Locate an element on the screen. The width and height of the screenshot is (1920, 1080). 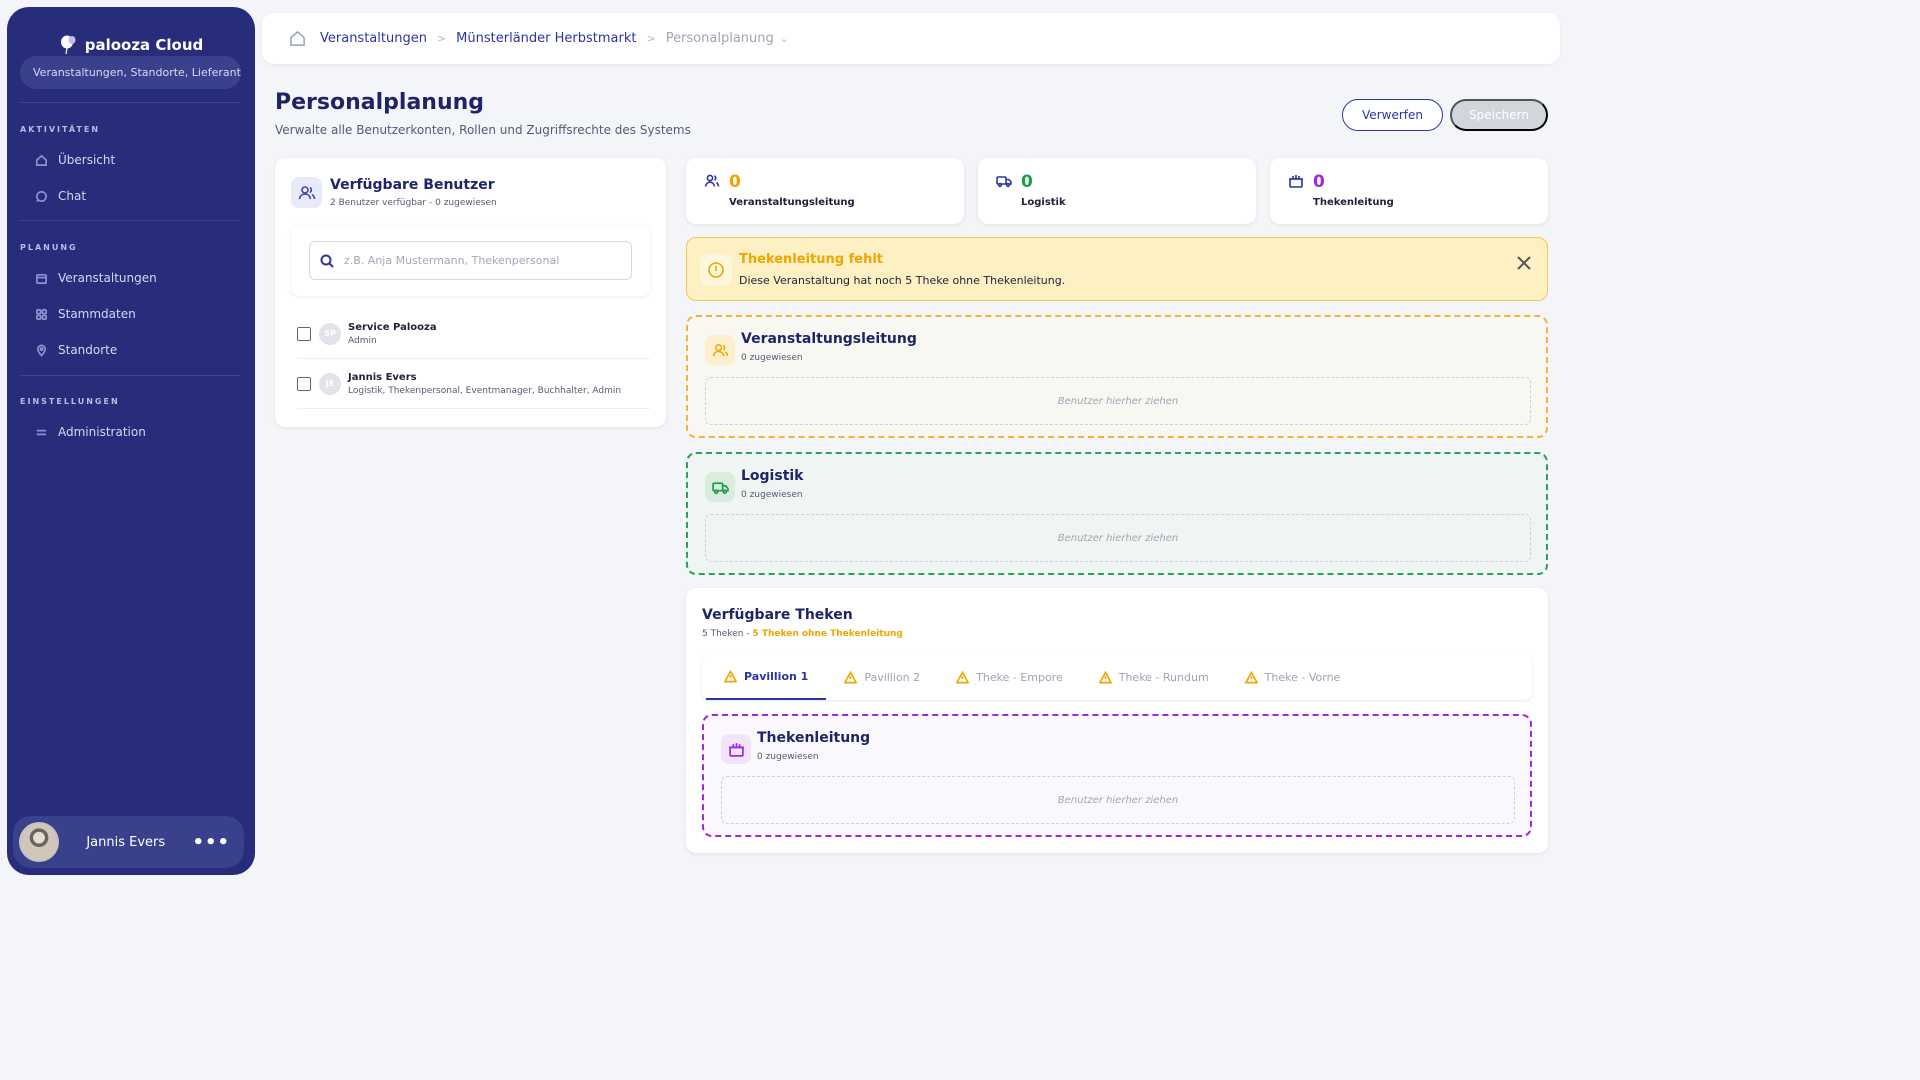
counter-warning: 5 Theken ohne Thekenleitung is located at coordinates (827, 634).